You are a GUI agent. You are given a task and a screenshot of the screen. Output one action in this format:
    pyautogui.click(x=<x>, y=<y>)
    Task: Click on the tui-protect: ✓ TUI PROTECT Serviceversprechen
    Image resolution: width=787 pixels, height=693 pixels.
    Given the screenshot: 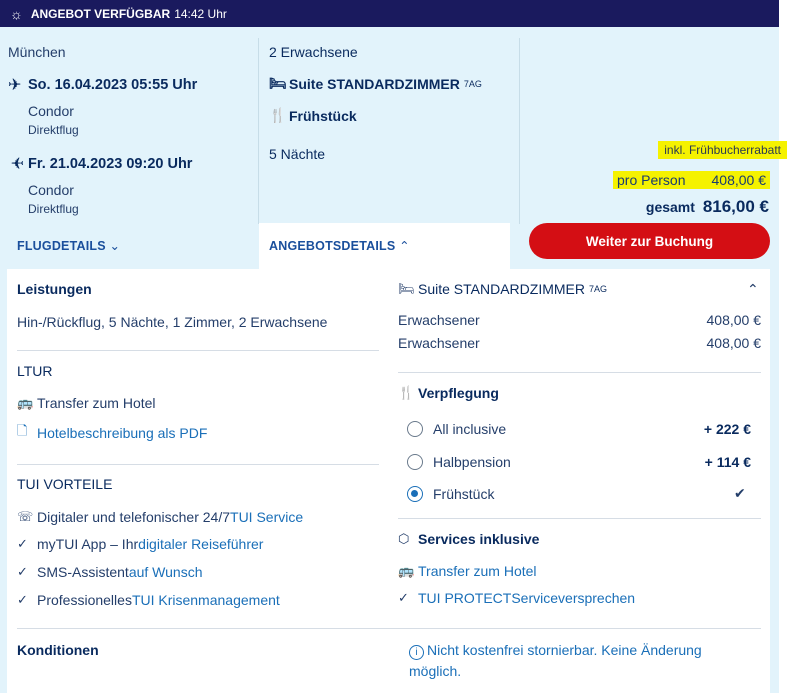 What is the action you would take?
    pyautogui.click(x=516, y=598)
    